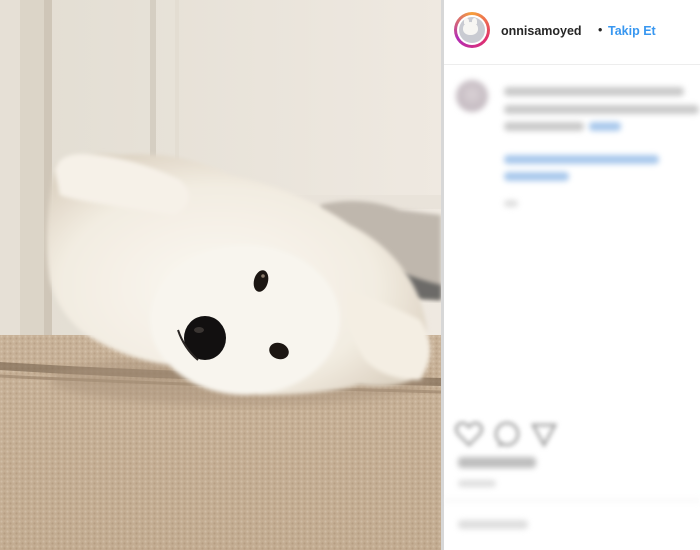 This screenshot has width=700, height=550. I want to click on comment-icon, so click(507, 434).